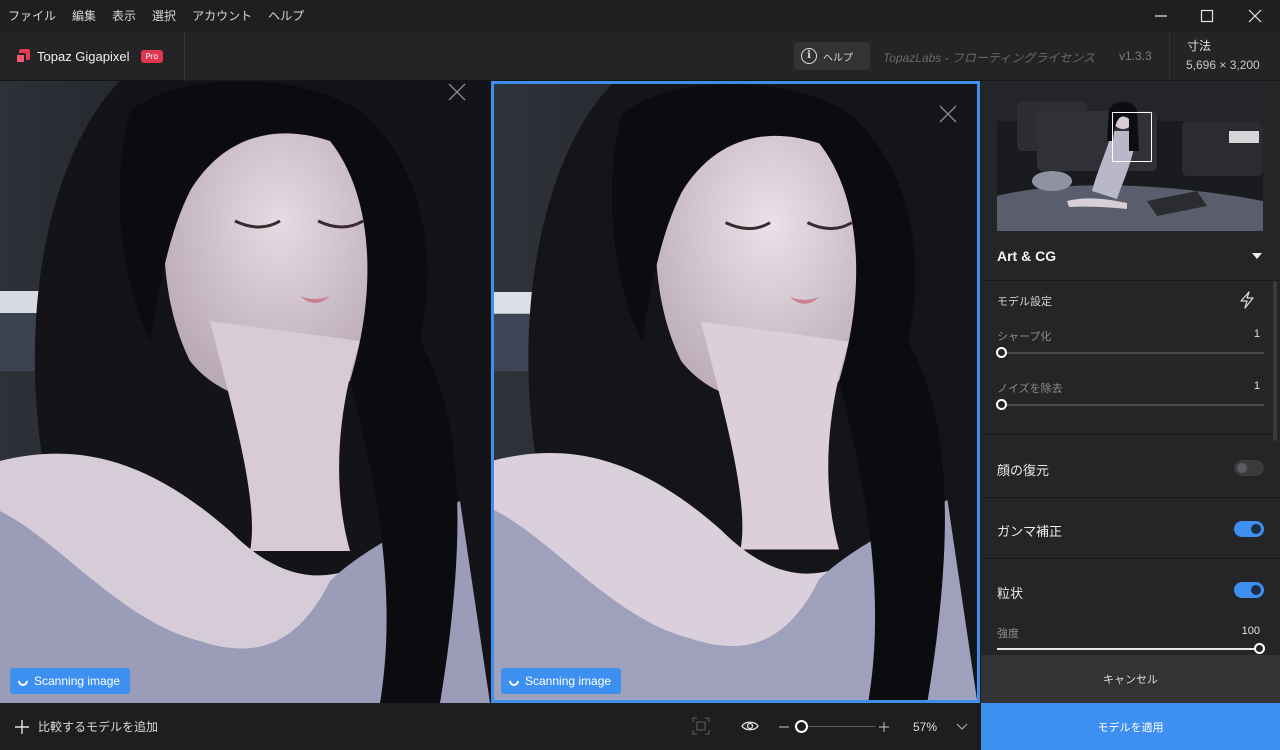 This screenshot has width=1280, height=750. I want to click on sharpen-slider-track, so click(1130, 353).